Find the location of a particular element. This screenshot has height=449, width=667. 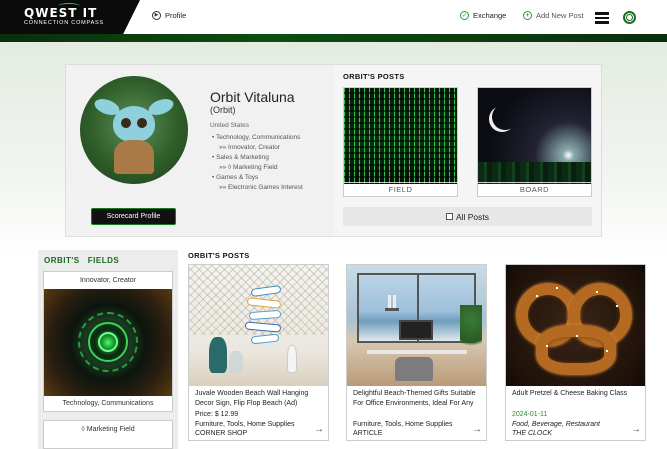

nav-add-post-link: + Add New Post is located at coordinates (553, 15).